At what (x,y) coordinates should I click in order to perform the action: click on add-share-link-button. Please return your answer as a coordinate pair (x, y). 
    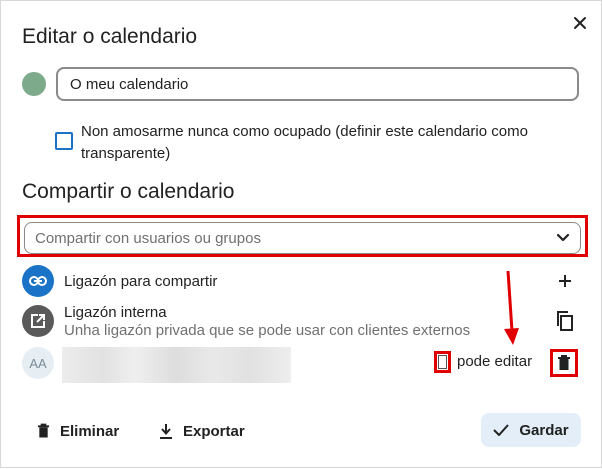
    Looking at the image, I should click on (565, 281).